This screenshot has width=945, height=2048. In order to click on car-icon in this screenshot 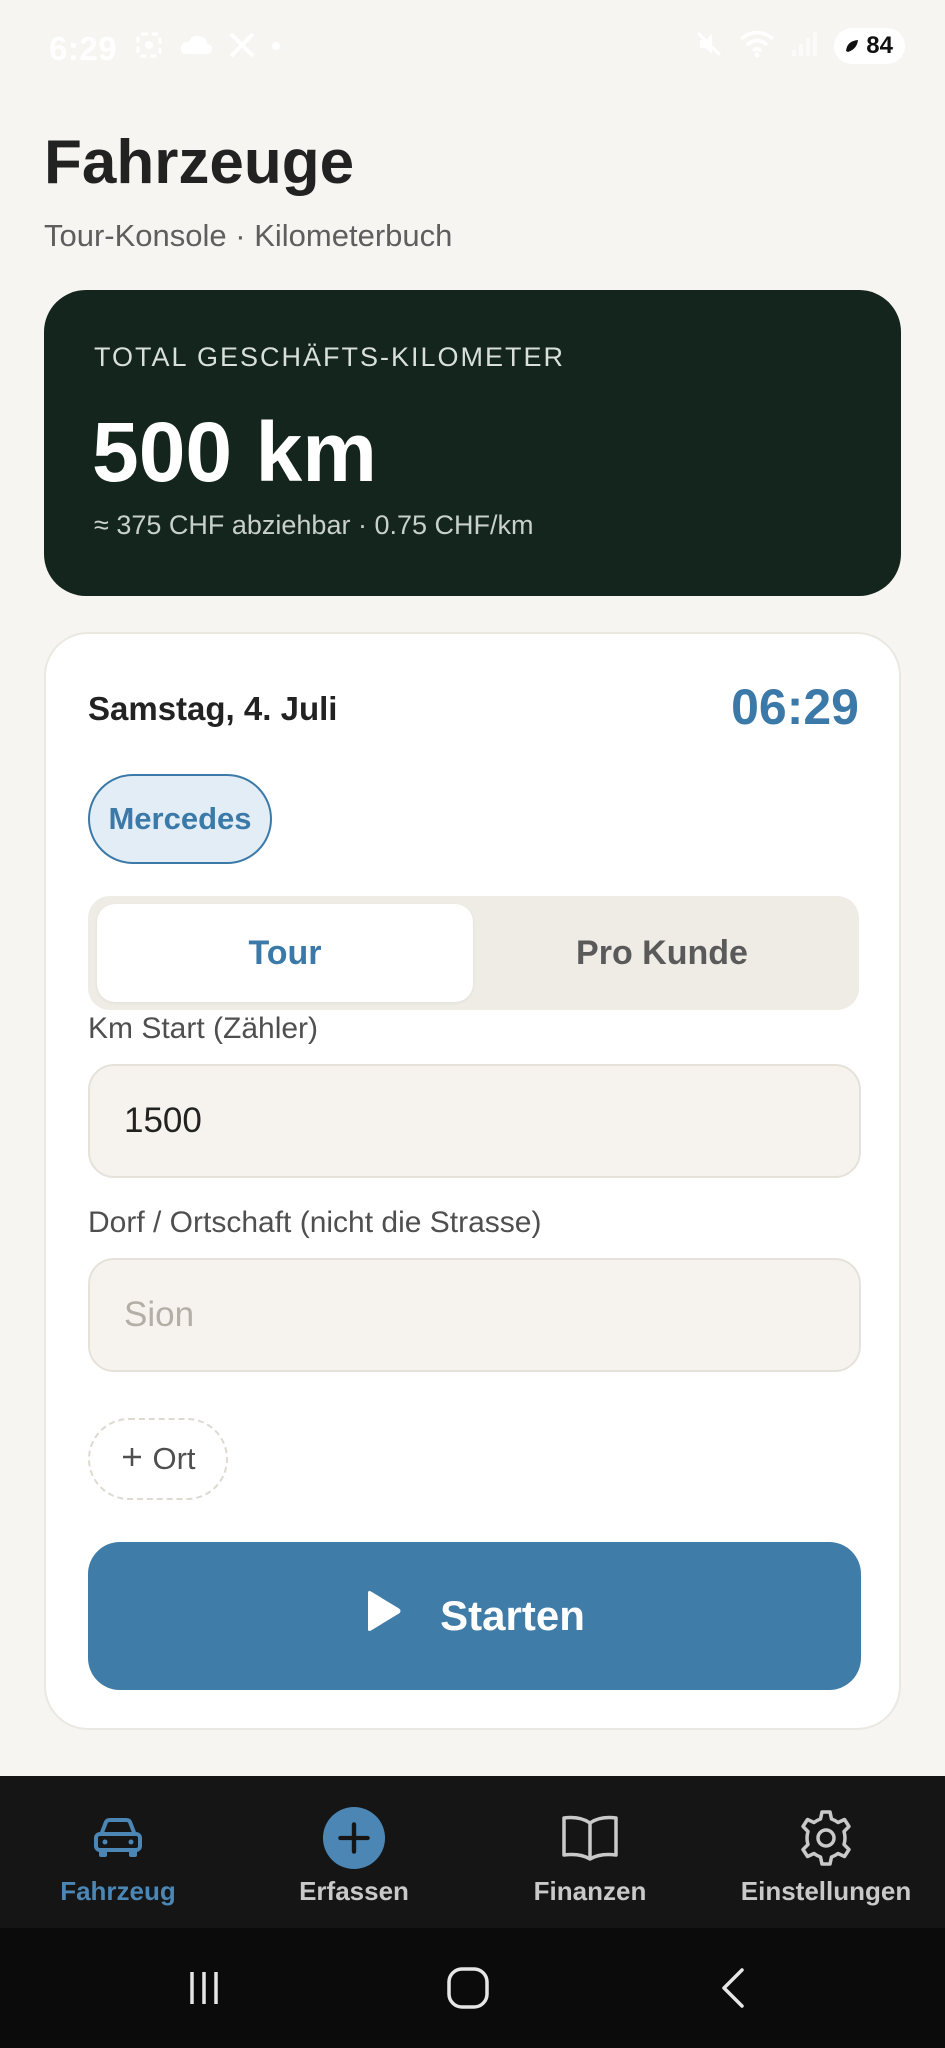, I will do `click(118, 1838)`.